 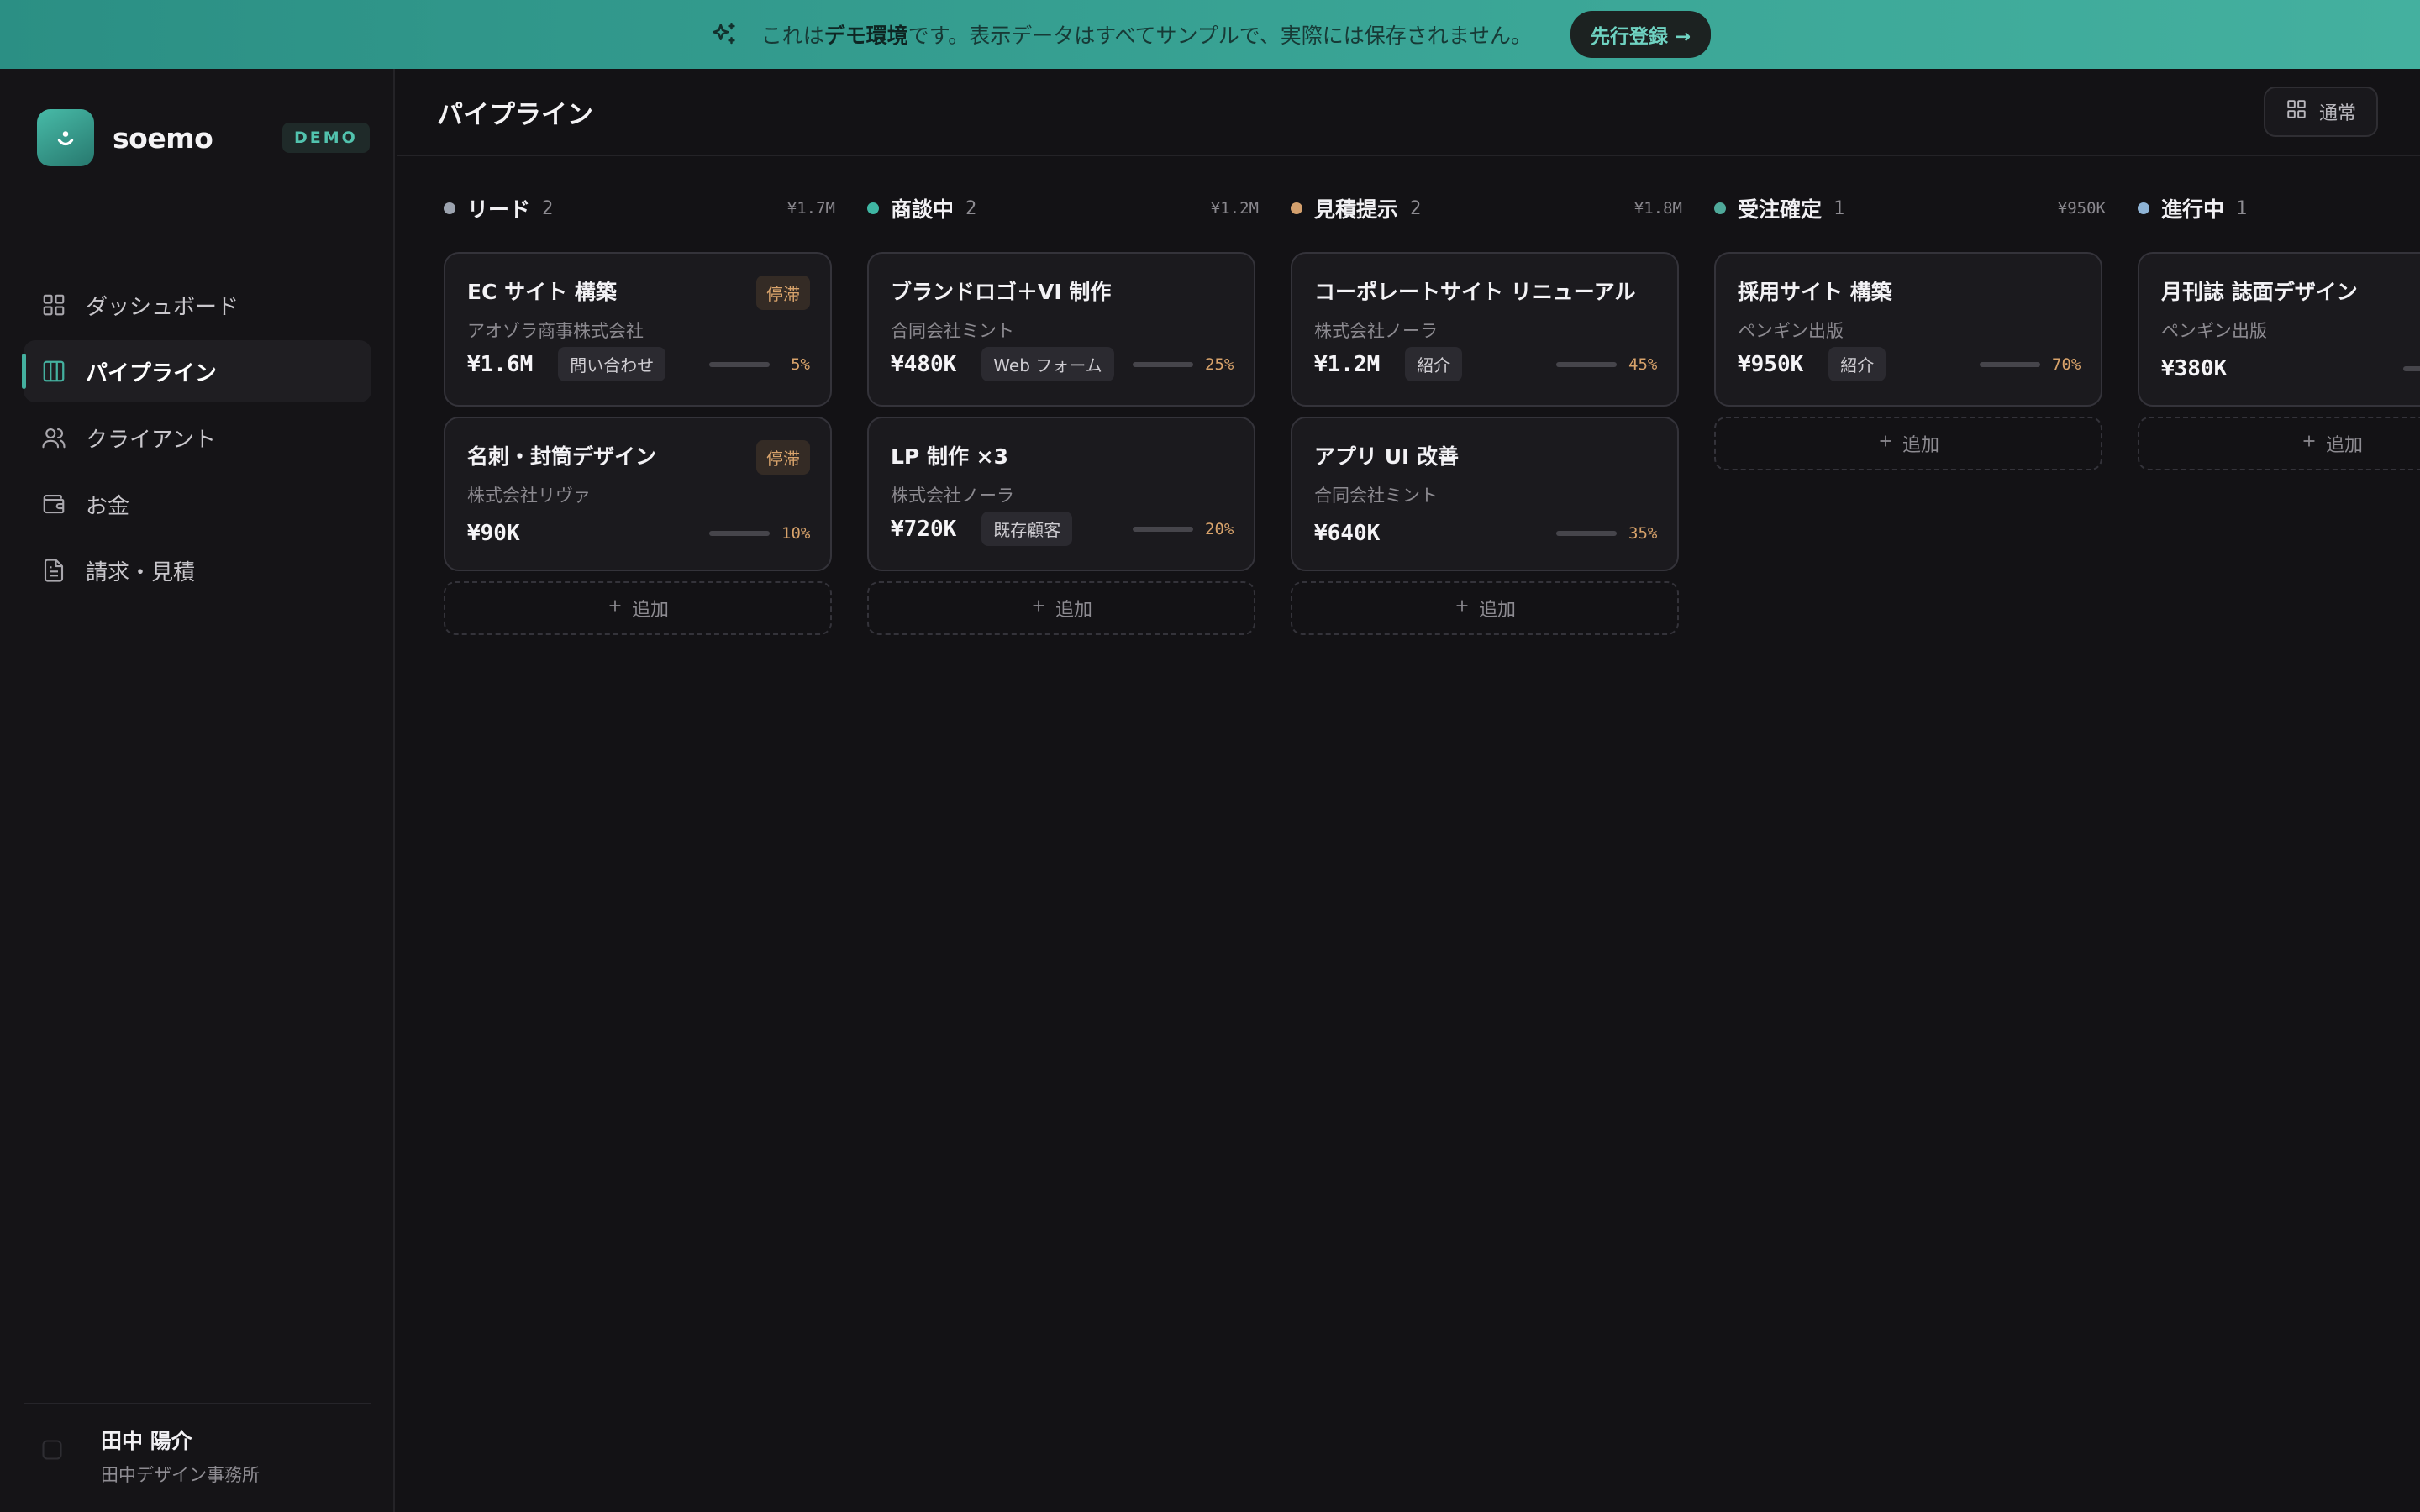 What do you see at coordinates (1485, 533) in the screenshot?
I see `deal-meta: ¥640K 35%` at bounding box center [1485, 533].